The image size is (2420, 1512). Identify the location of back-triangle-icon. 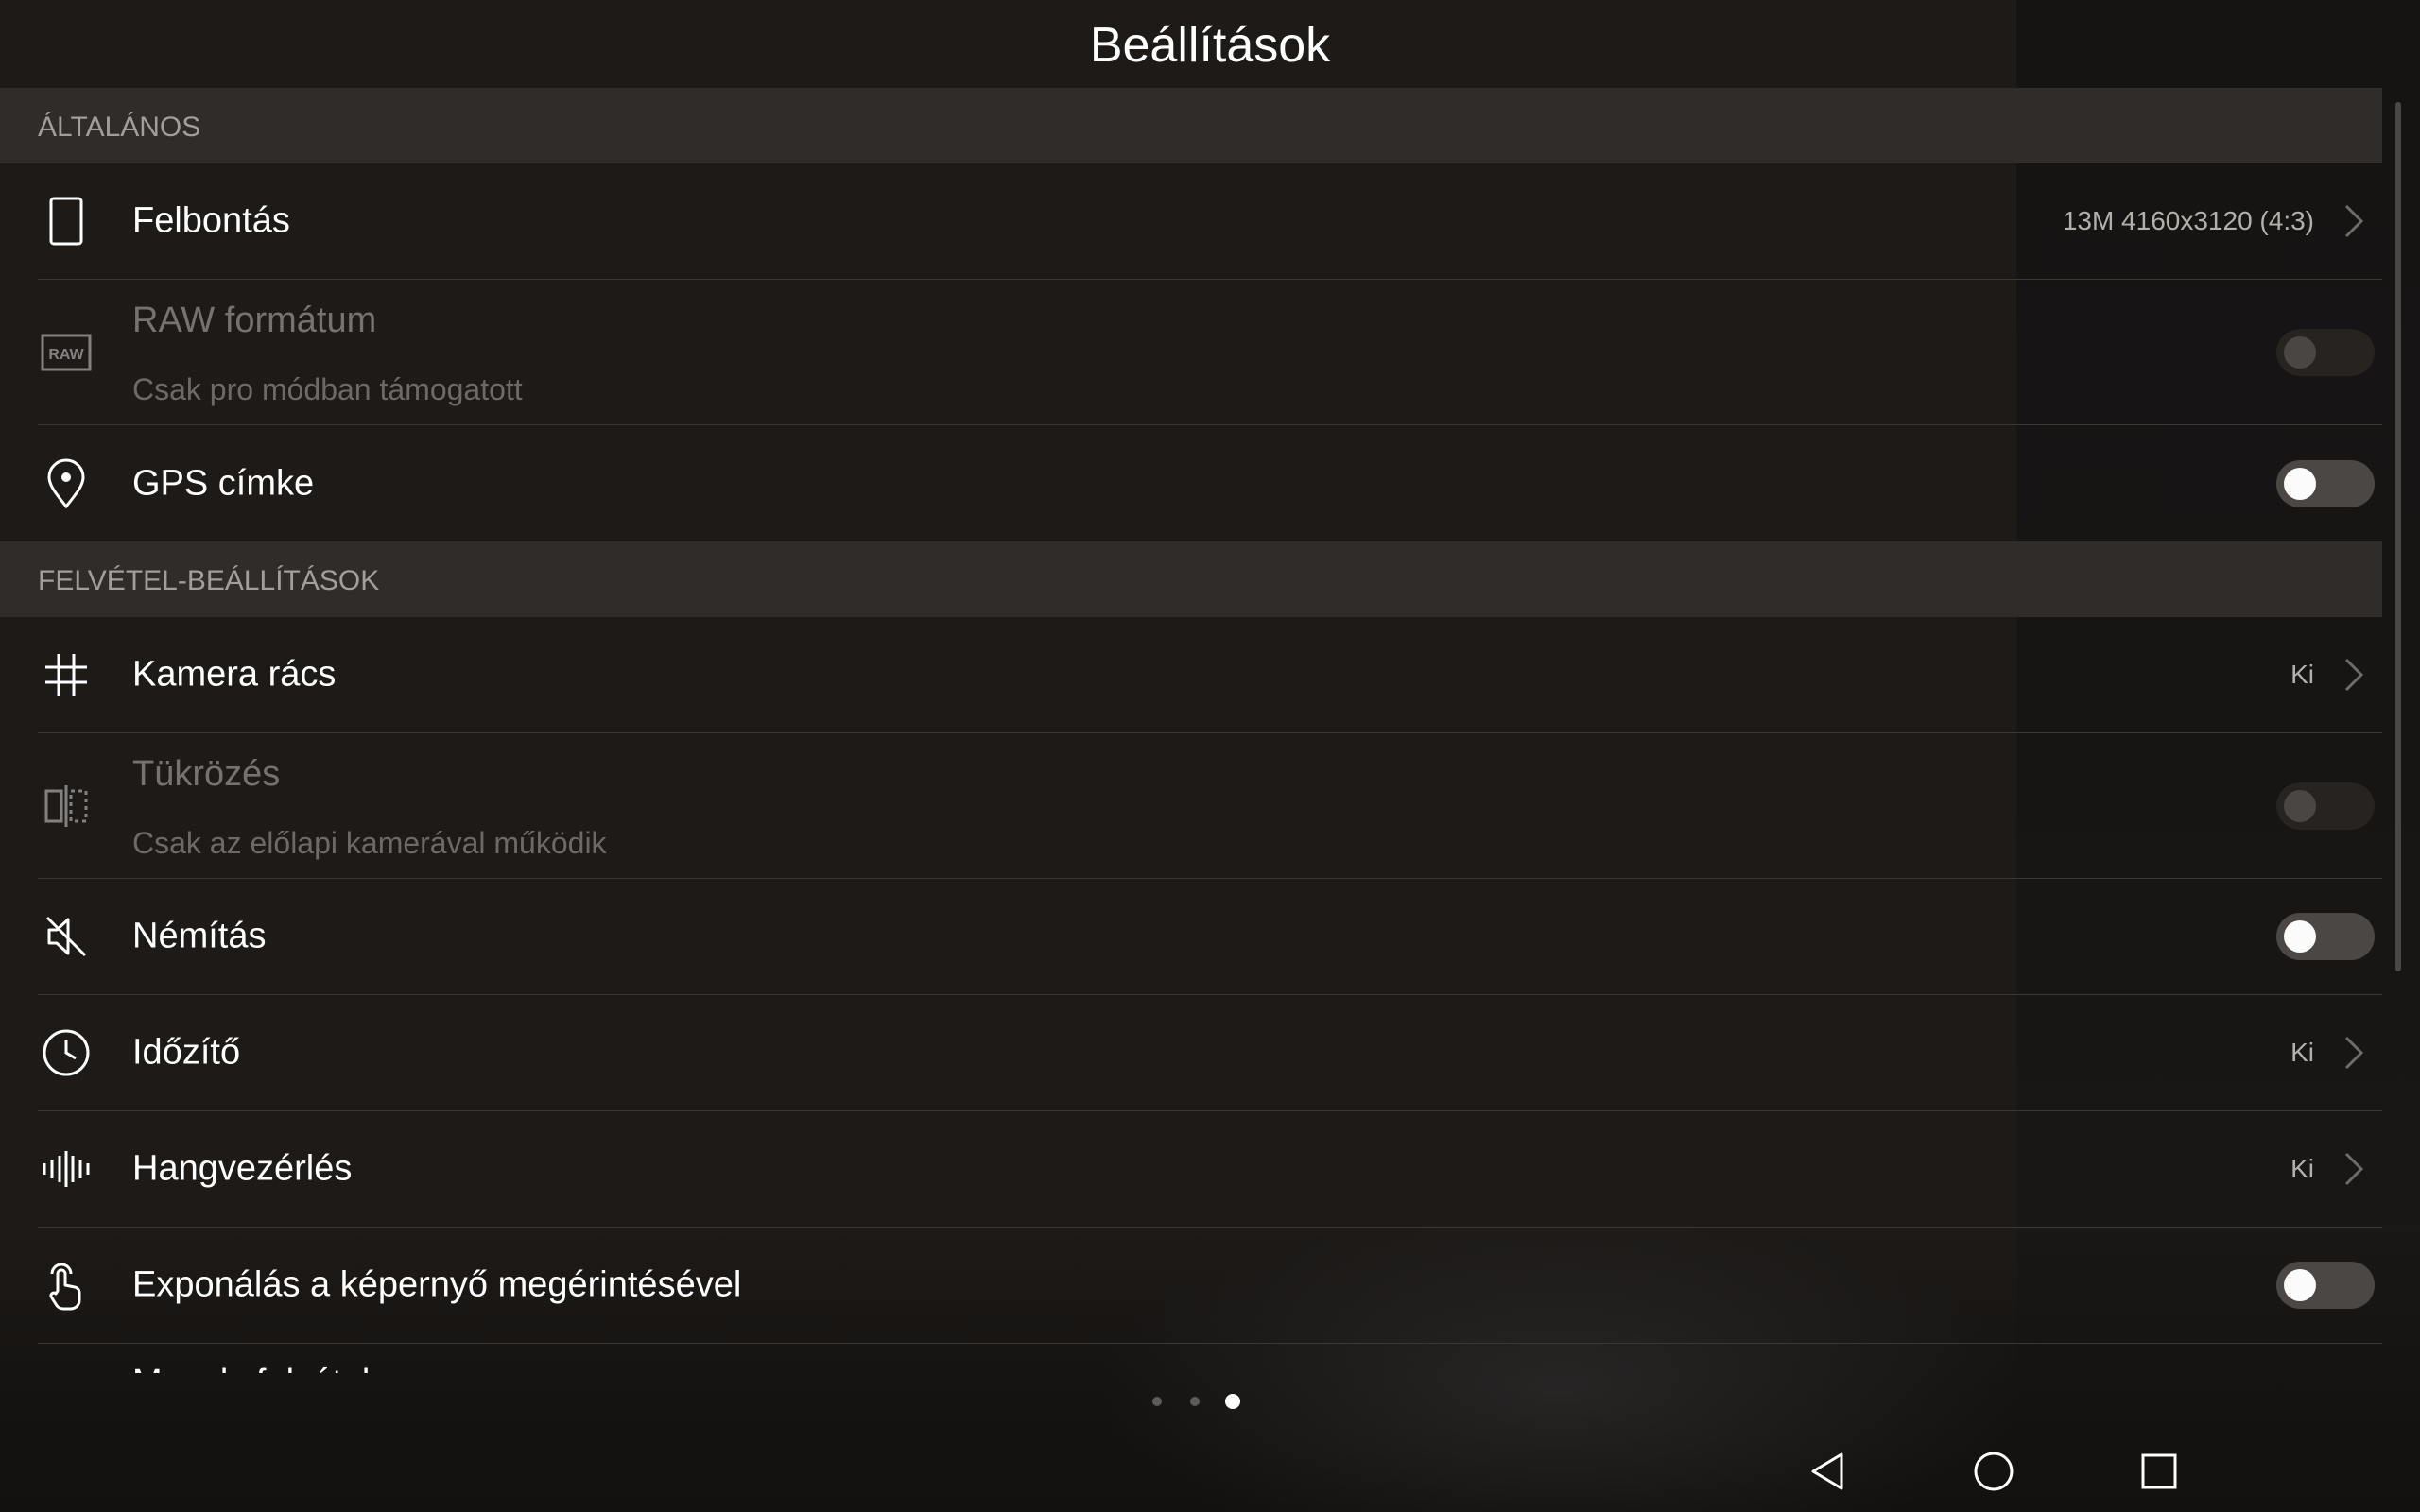
(1828, 1471).